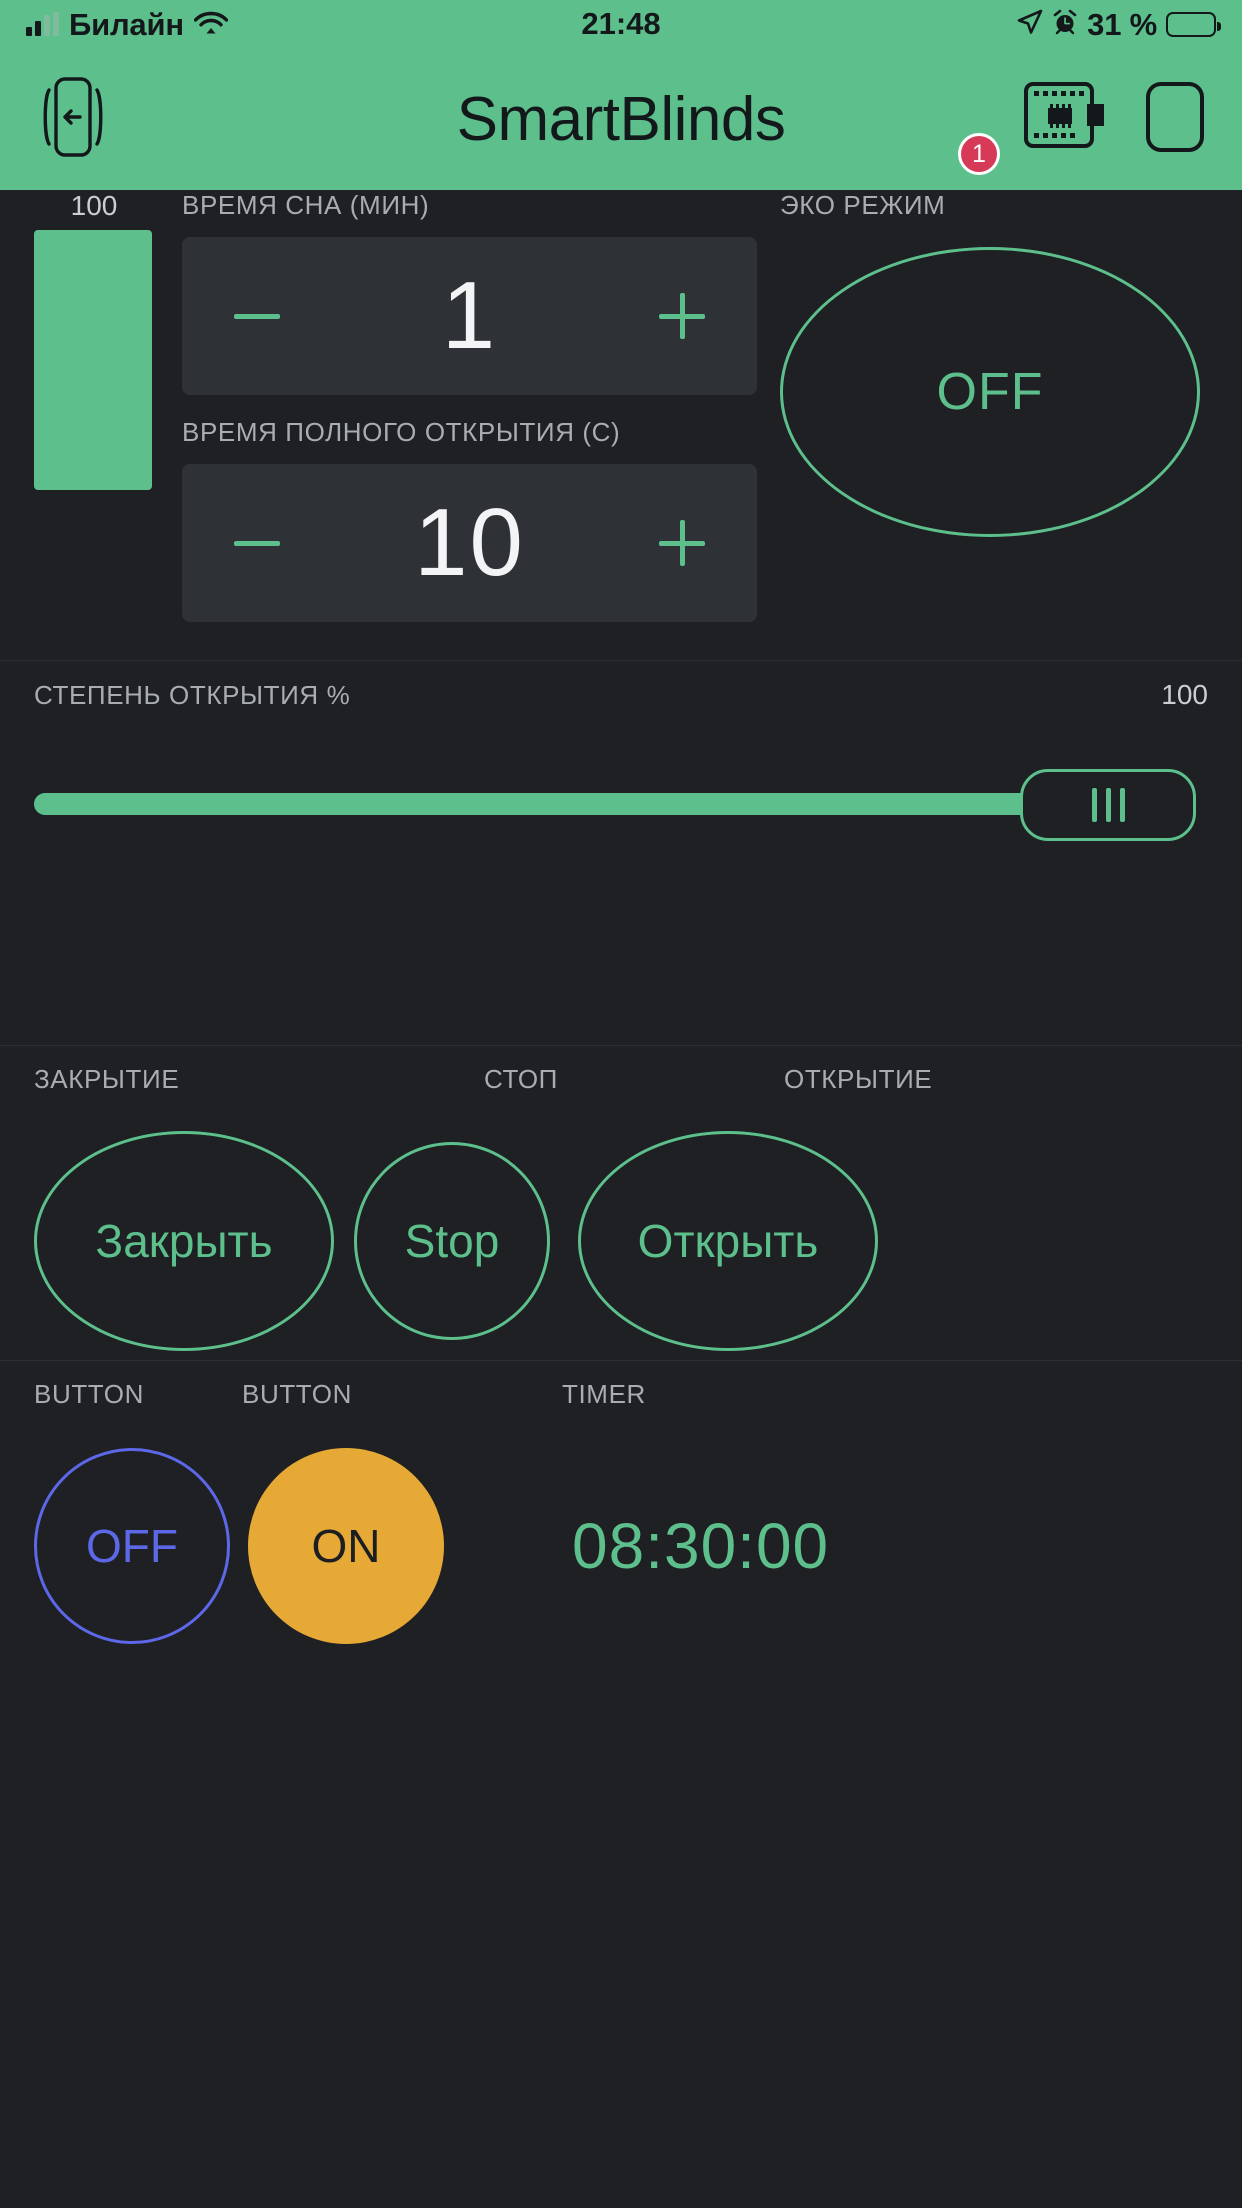 This screenshot has height=2208, width=1242. What do you see at coordinates (1065, 24) in the screenshot?
I see `alarm-clock-icon` at bounding box center [1065, 24].